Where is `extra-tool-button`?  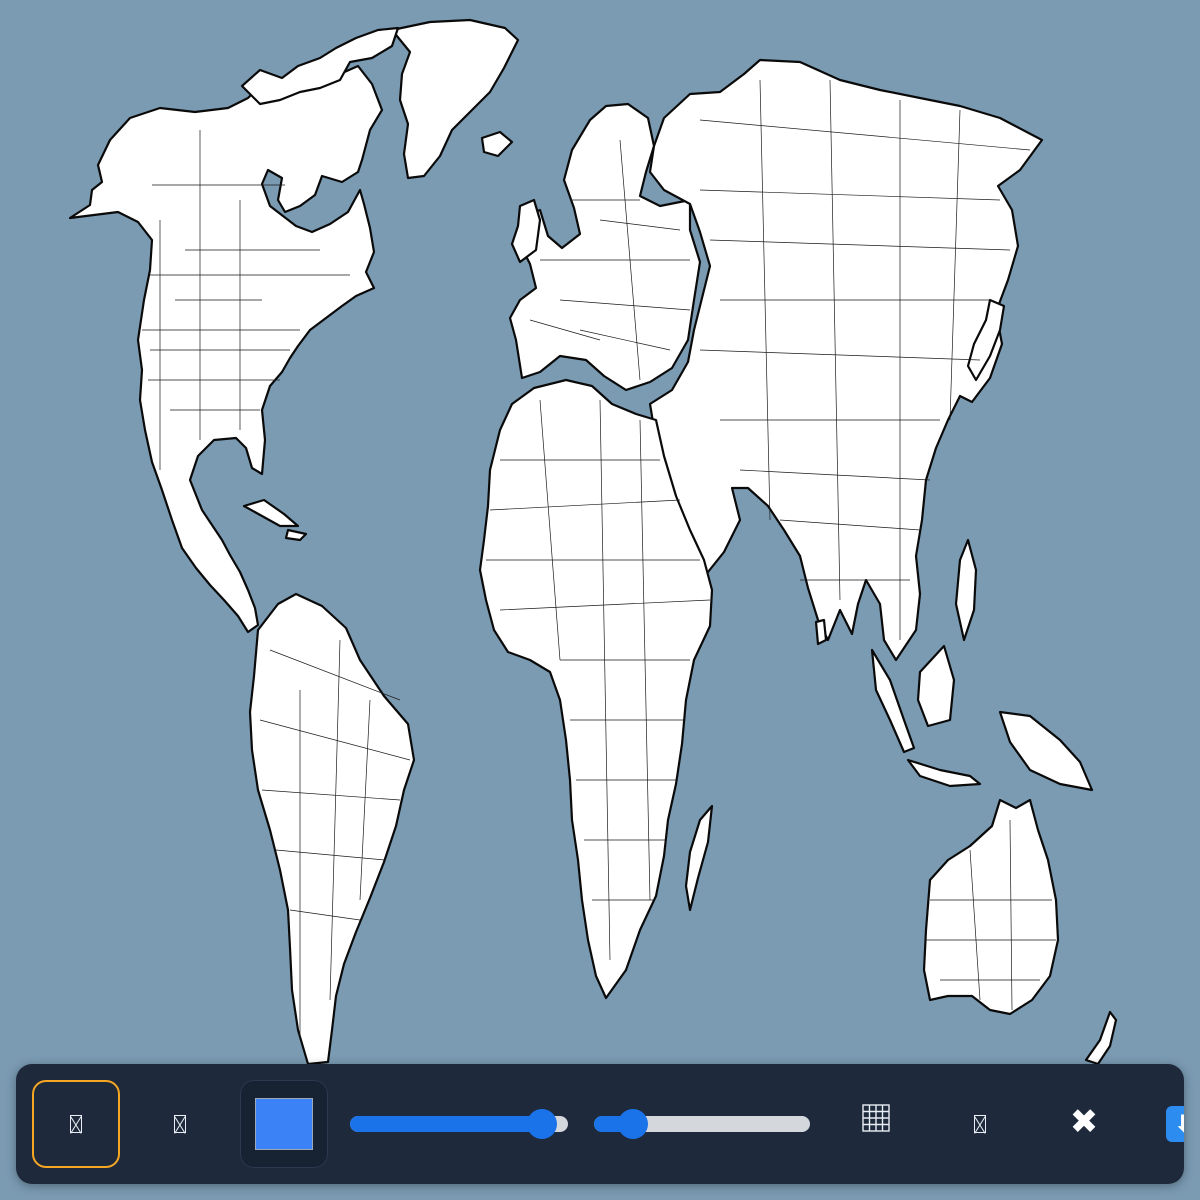 extra-tool-button is located at coordinates (980, 1124).